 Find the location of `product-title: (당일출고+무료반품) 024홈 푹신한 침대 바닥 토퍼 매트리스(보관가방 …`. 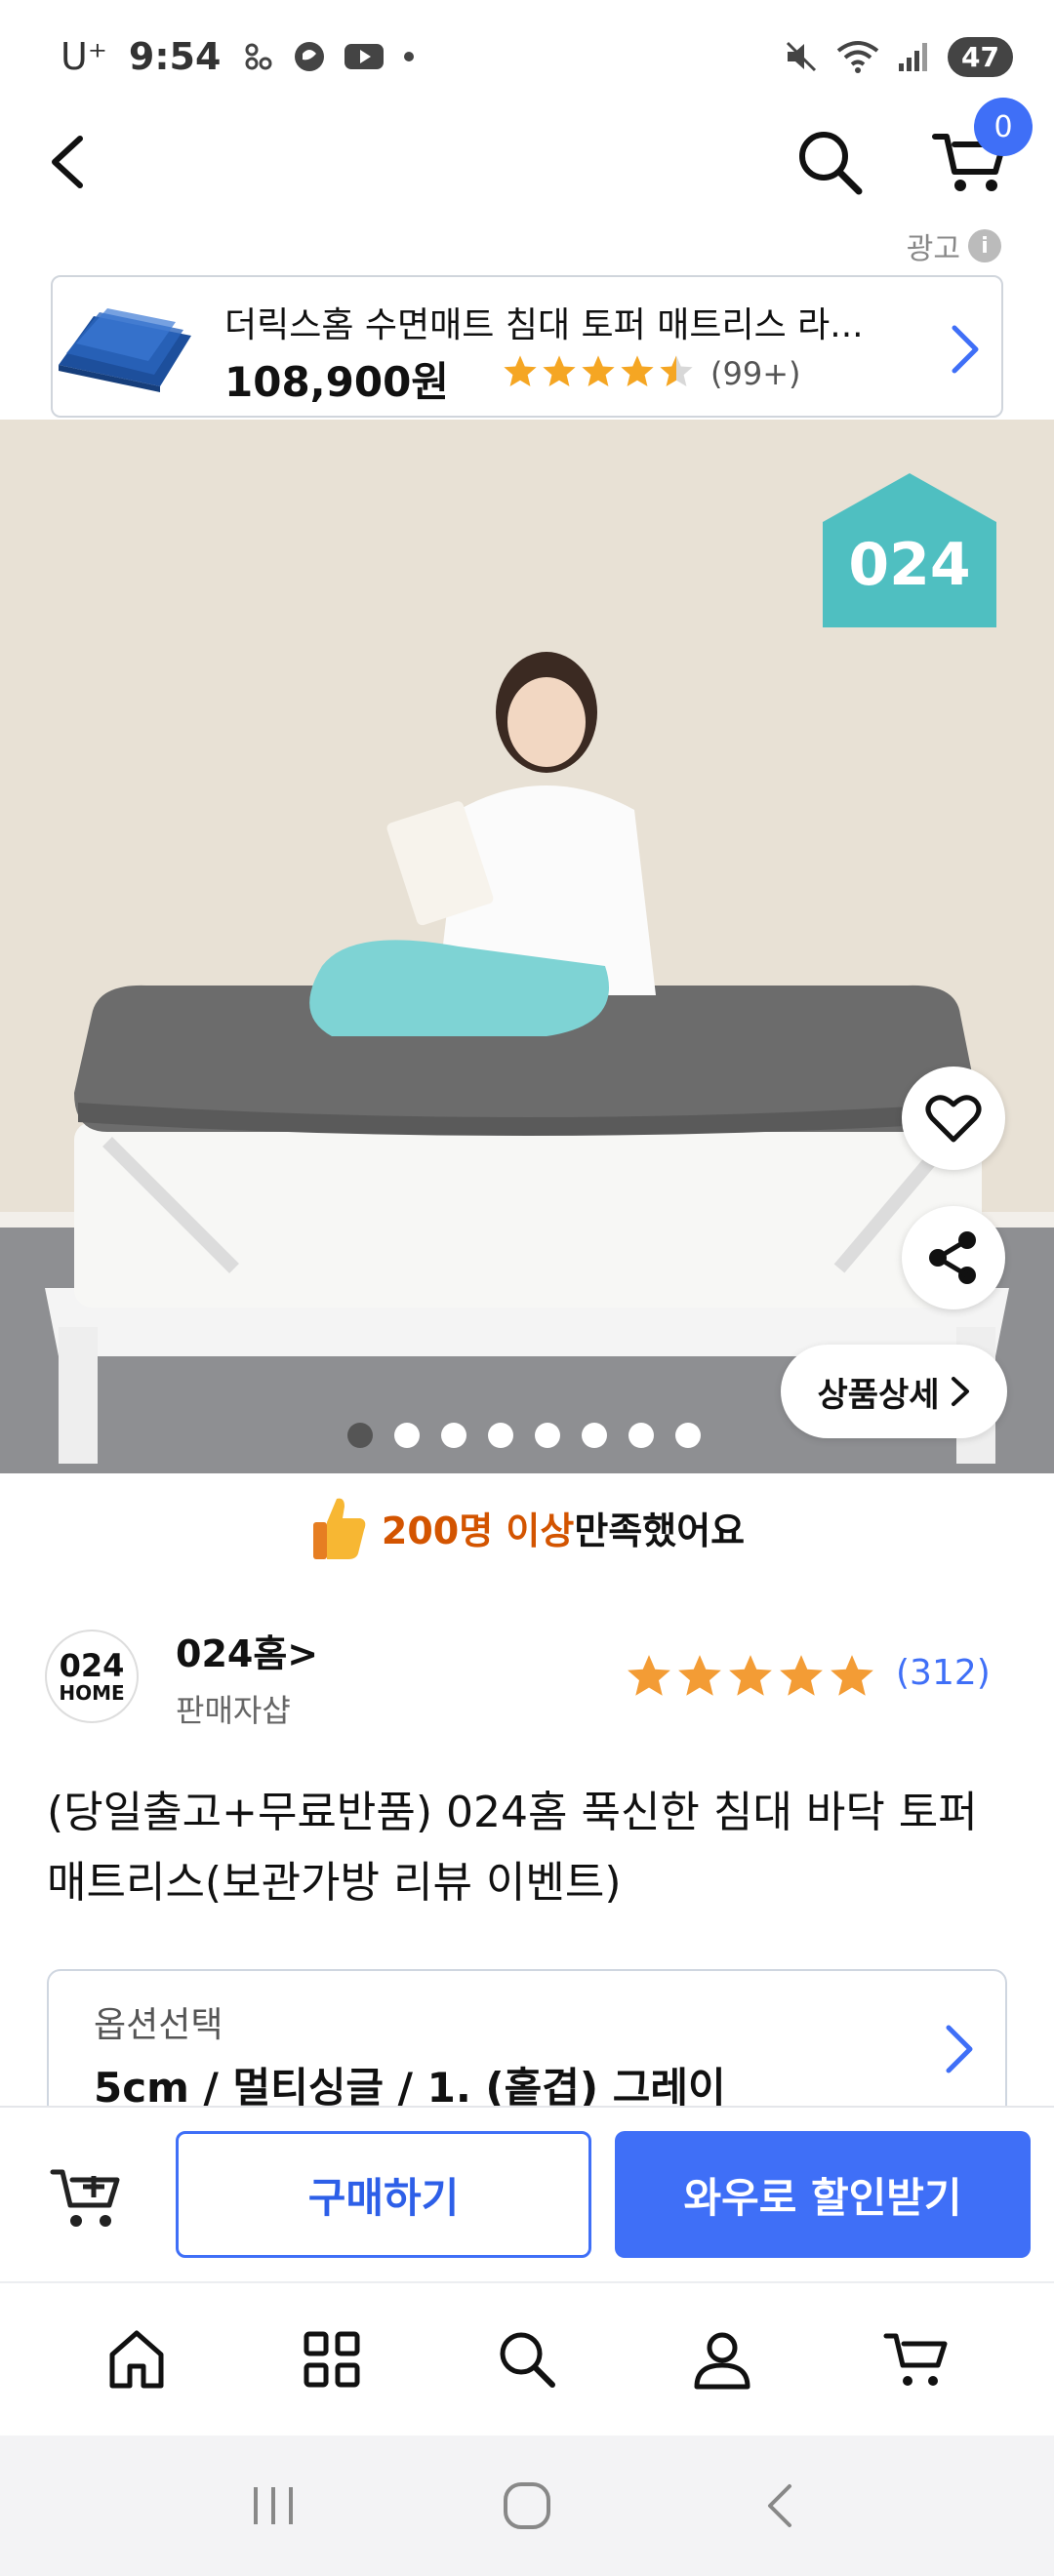

product-title: (당일출고+무료반품) 024홈 푹신한 침대 바닥 토퍼 매트리스(보관가방 … is located at coordinates (512, 1848).